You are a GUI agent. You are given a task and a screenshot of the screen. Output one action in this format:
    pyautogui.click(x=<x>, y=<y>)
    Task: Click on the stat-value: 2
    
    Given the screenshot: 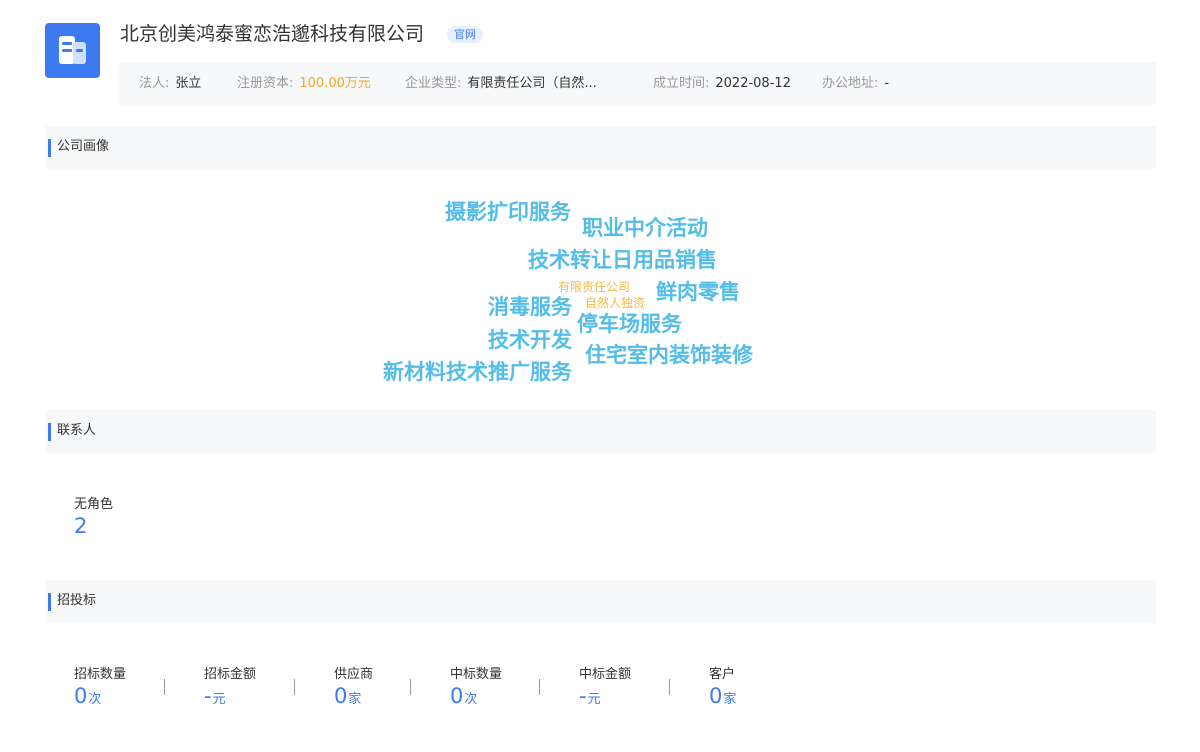 What is the action you would take?
    pyautogui.click(x=93, y=526)
    